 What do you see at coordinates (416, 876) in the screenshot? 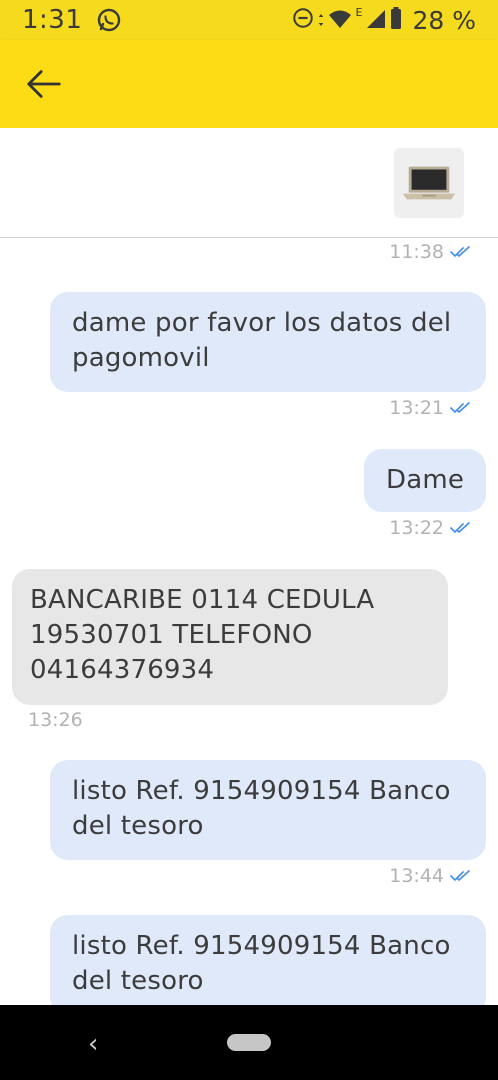
I see `message-time: 13:44` at bounding box center [416, 876].